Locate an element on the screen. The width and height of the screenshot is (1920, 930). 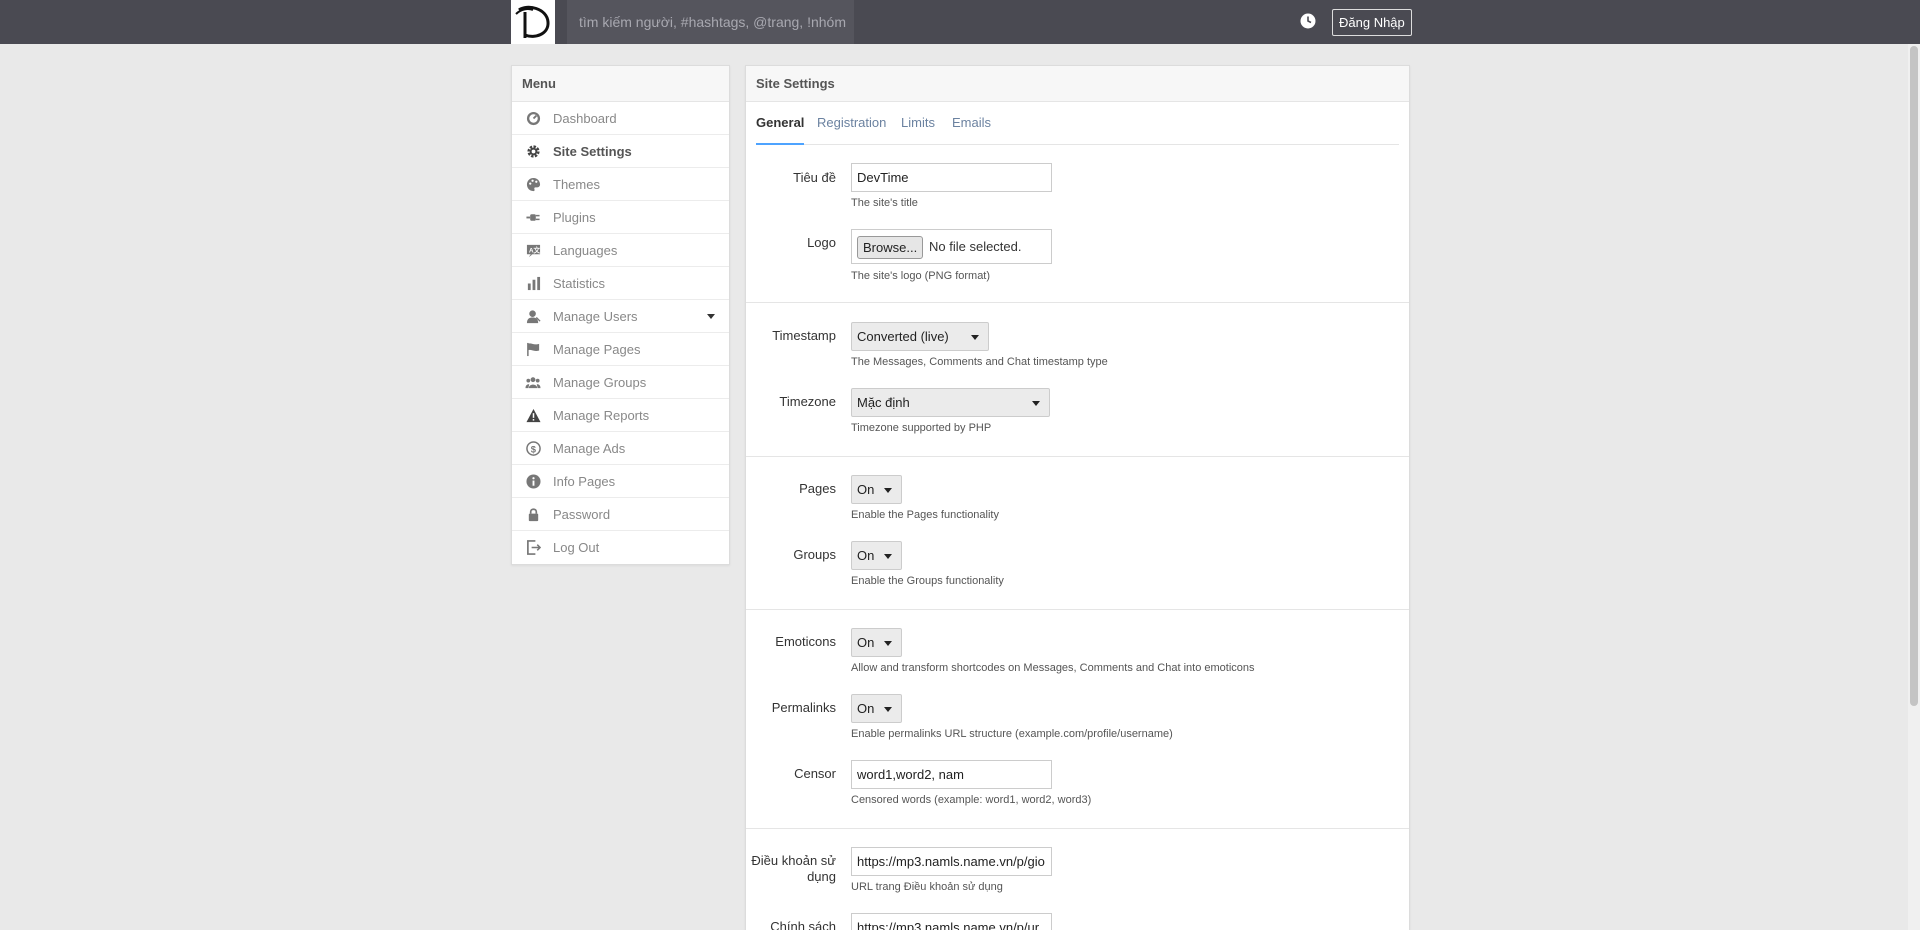
site-logo is located at coordinates (533, 22).